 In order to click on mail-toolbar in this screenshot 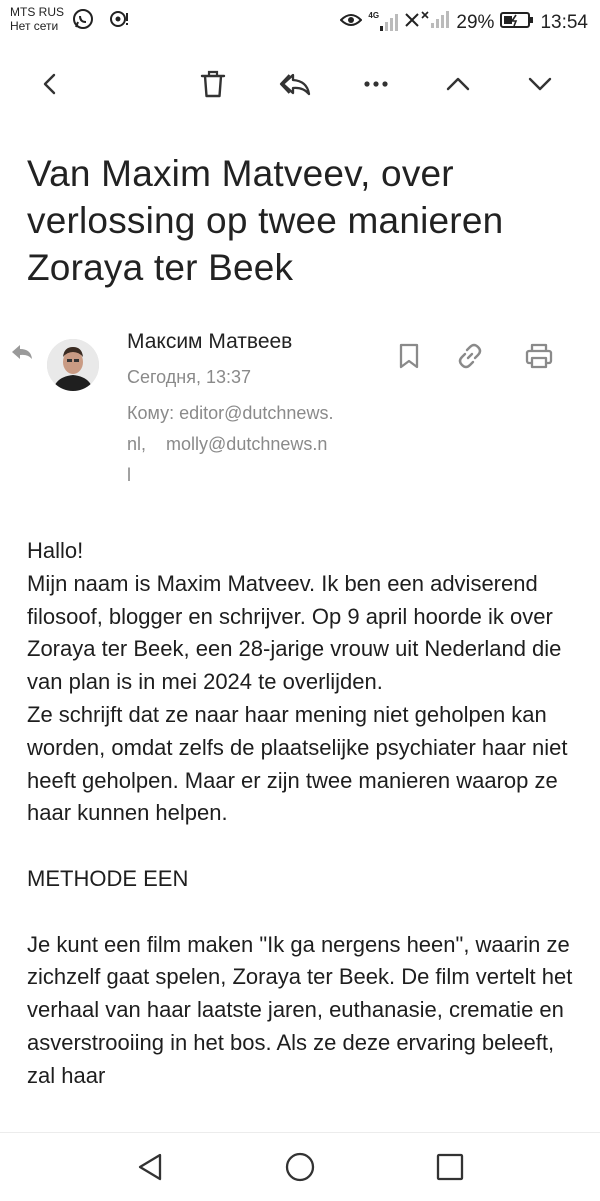, I will do `click(300, 84)`.